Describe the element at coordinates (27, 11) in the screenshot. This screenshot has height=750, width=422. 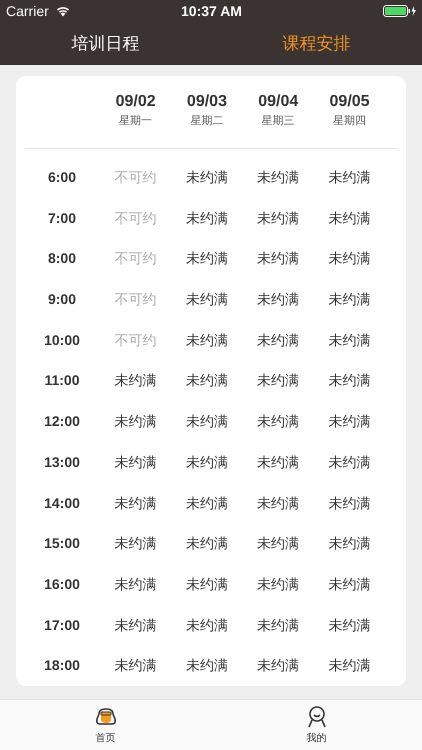
I see `carrier-label: Carrier` at that location.